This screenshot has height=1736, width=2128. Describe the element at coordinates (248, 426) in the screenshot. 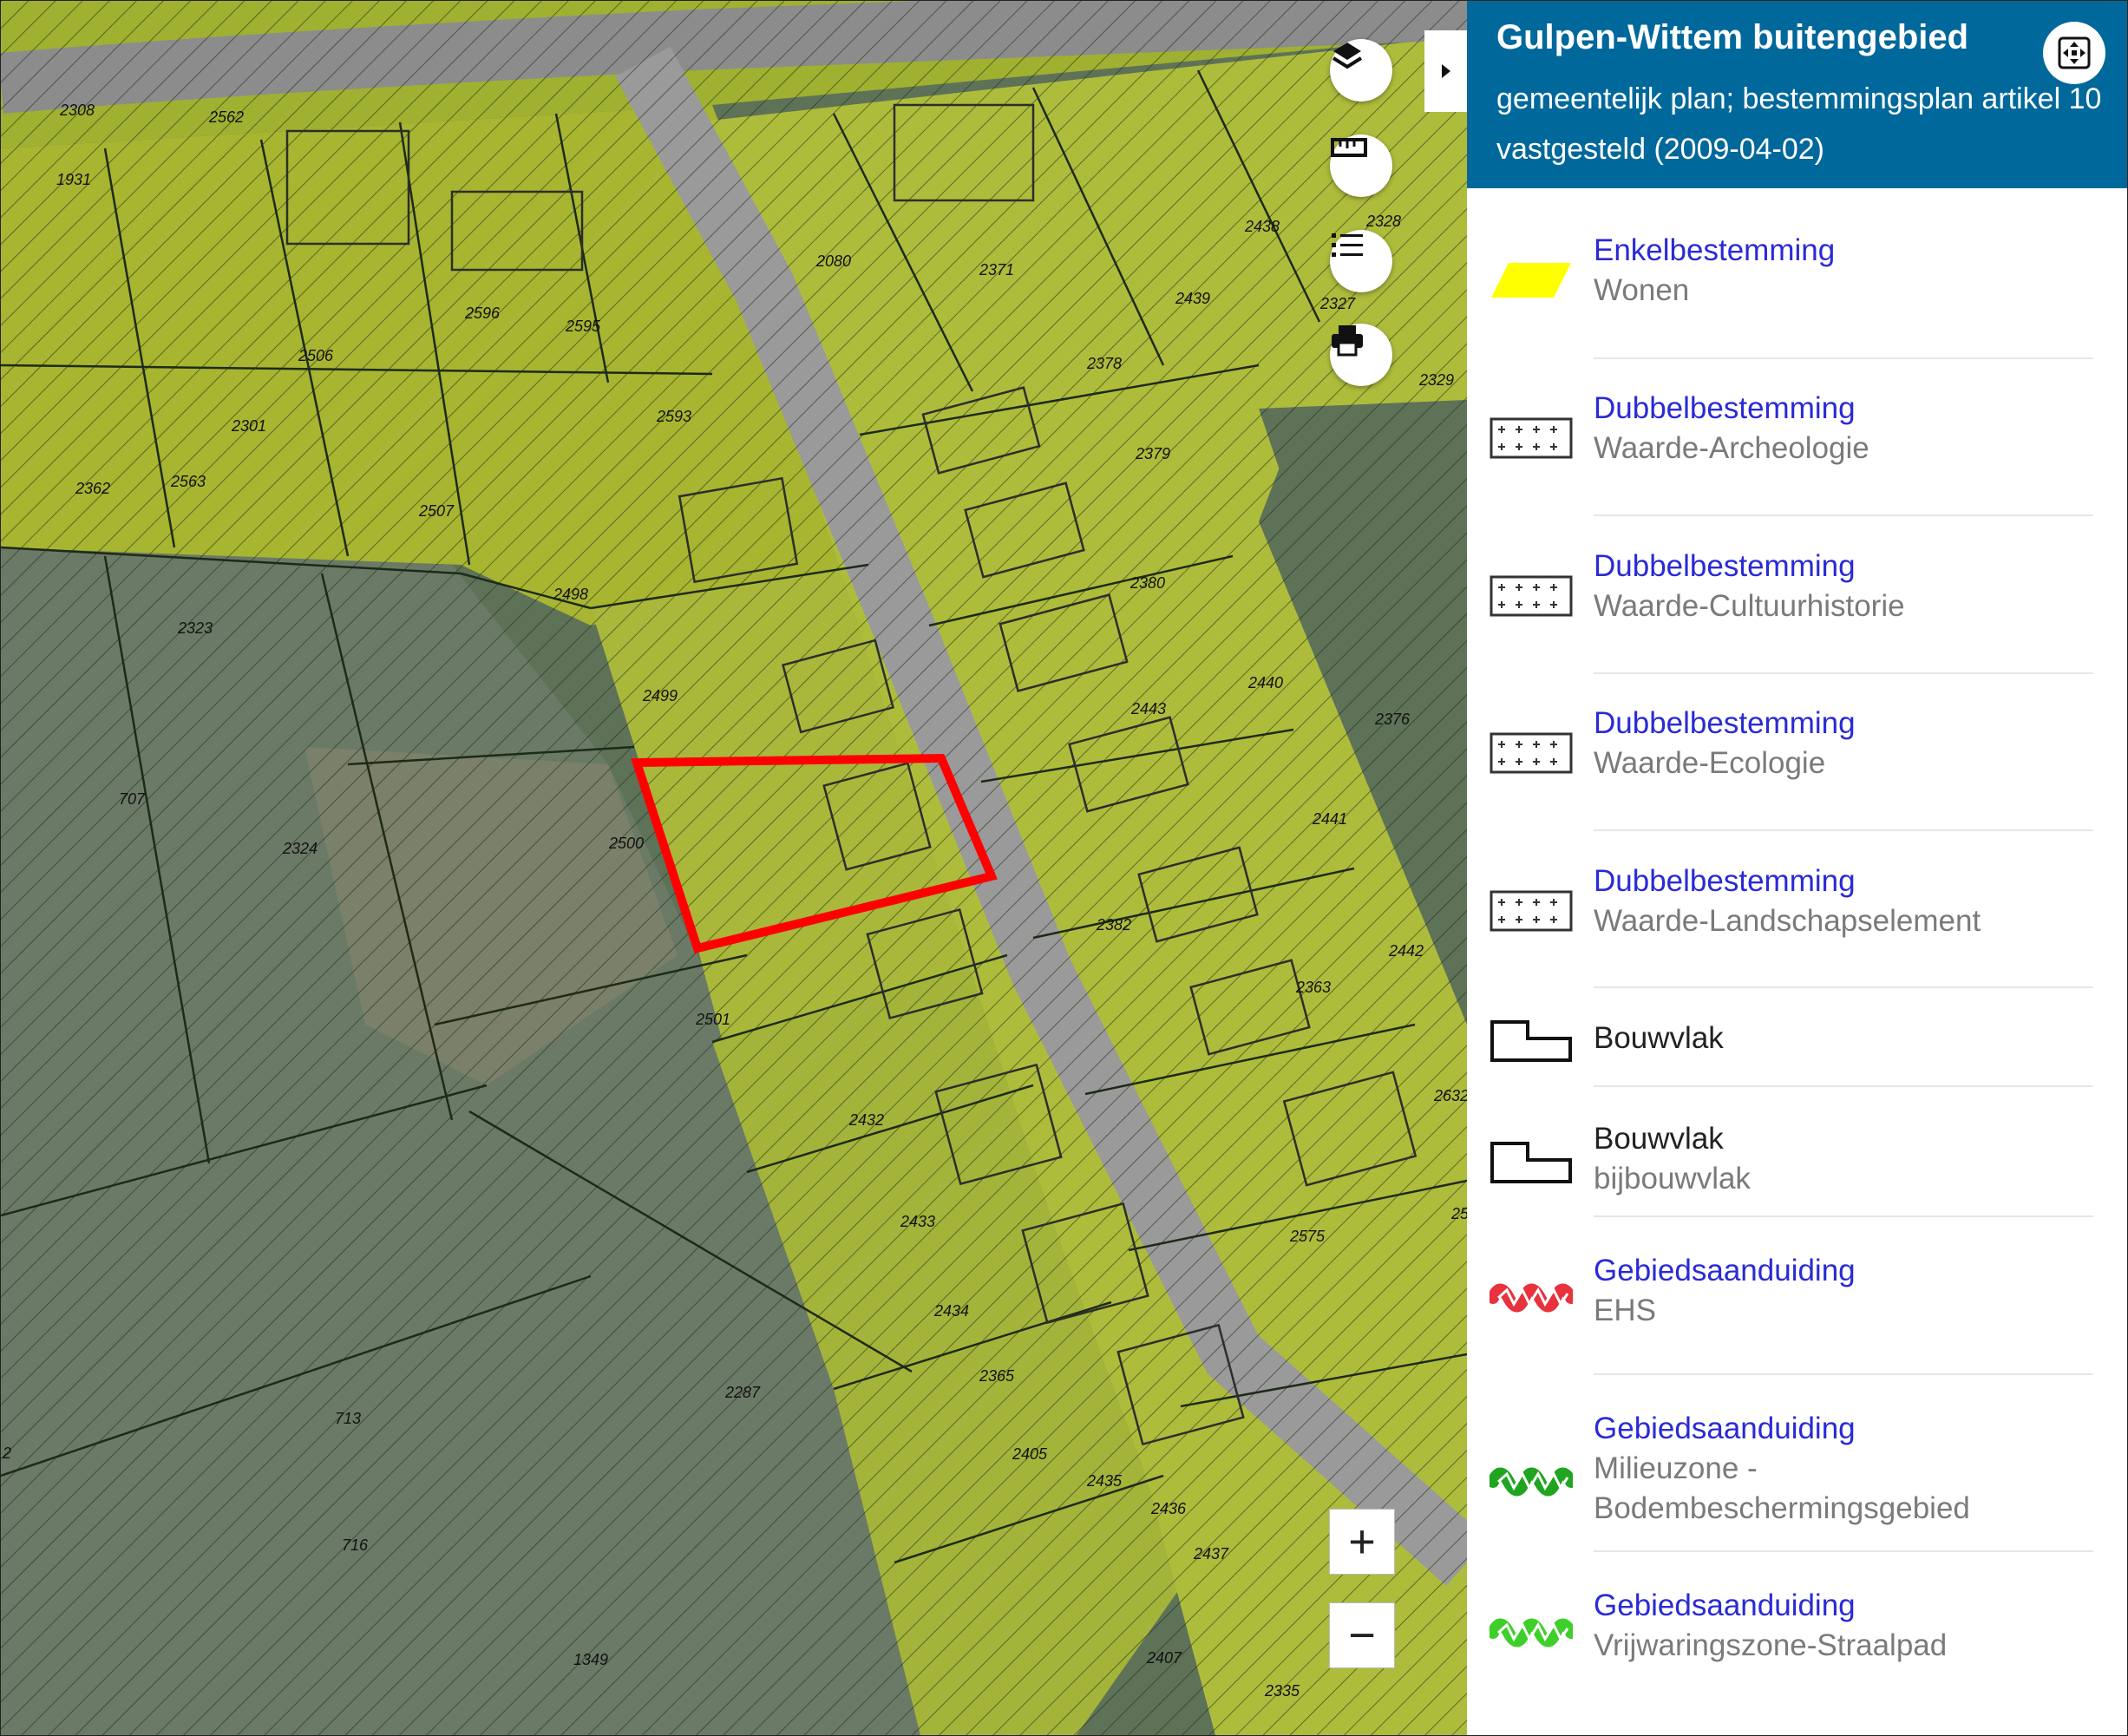

I see `parcel-label: 2301` at that location.